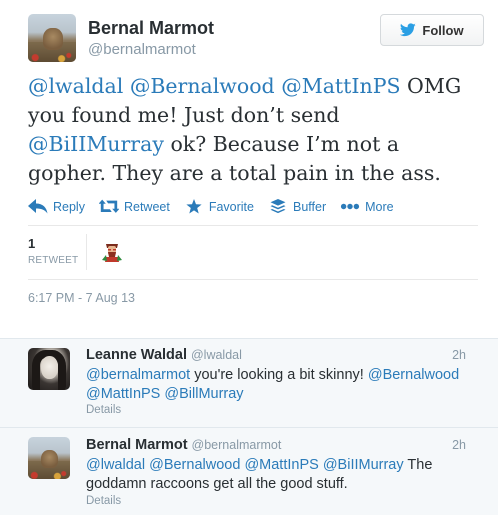 The image size is (498, 515). Describe the element at coordinates (278, 206) in the screenshot. I see `buffer-icon` at that location.